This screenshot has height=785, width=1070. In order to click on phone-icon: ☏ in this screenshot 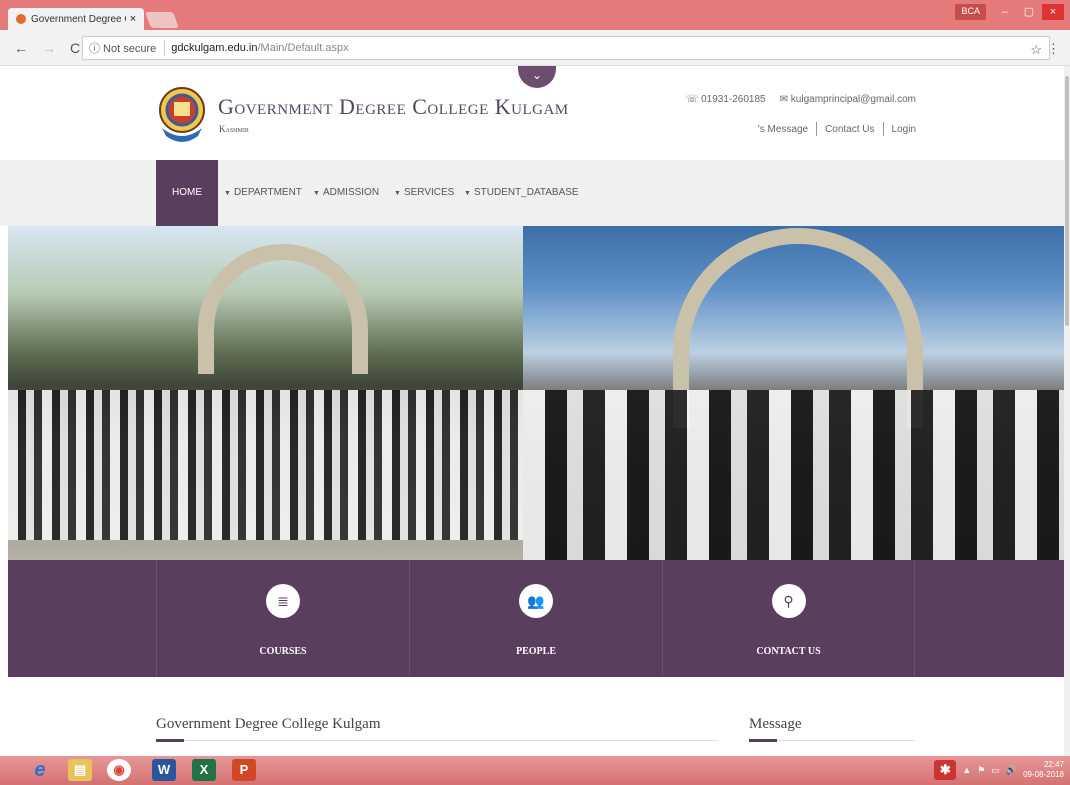, I will do `click(693, 99)`.